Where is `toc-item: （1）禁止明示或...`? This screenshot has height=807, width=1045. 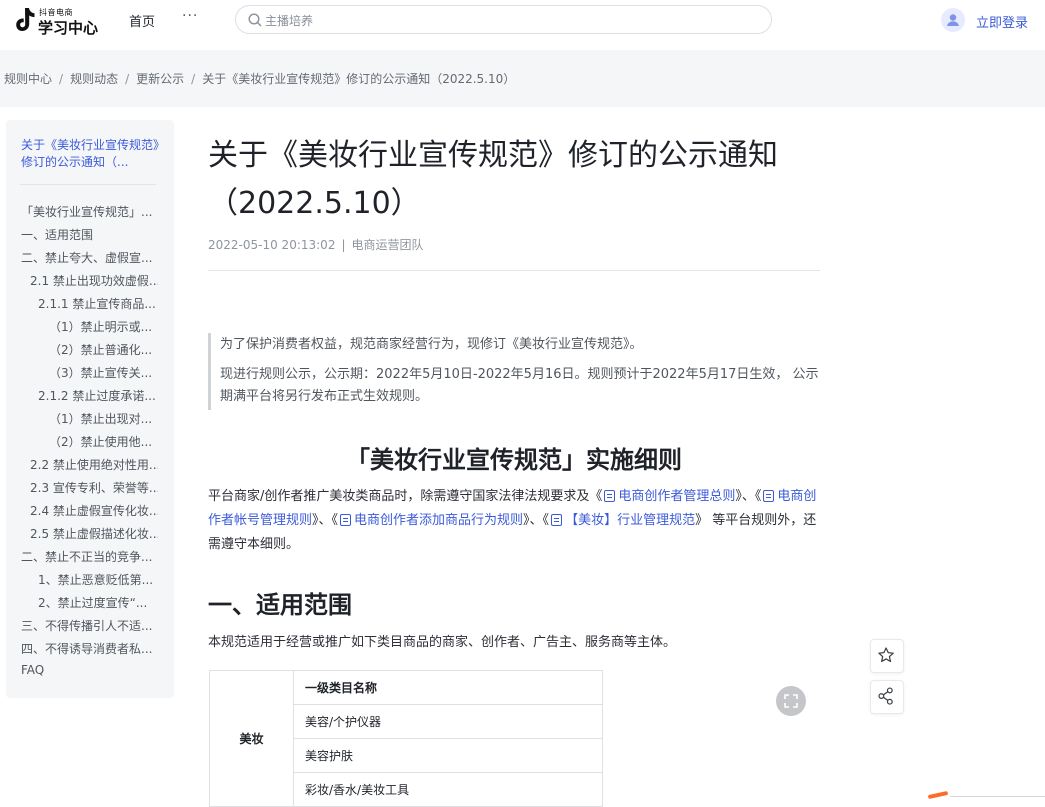 toc-item: （1）禁止明示或... is located at coordinates (102, 326).